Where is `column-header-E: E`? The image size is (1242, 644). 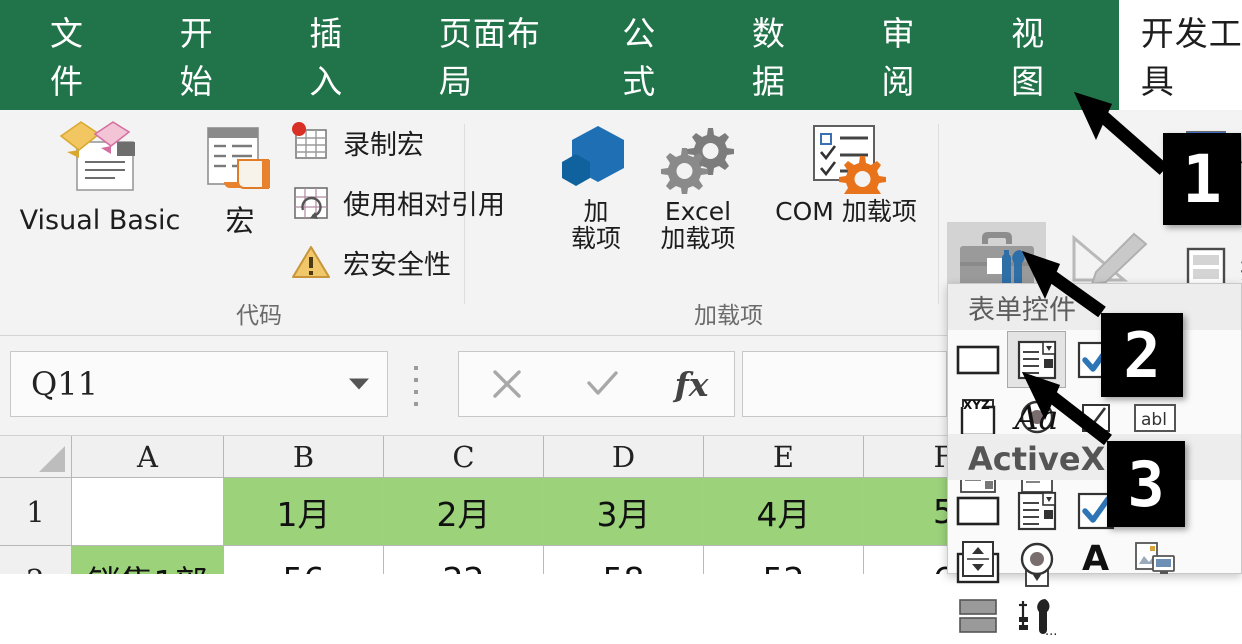
column-header-E: E is located at coordinates (784, 457).